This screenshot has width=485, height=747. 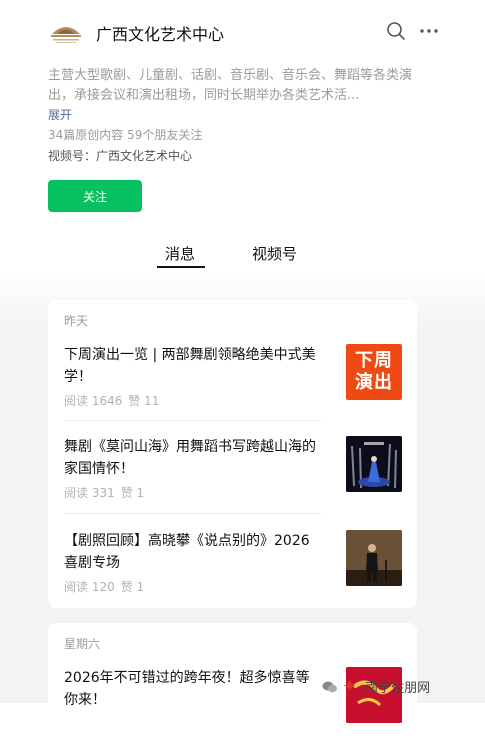 I want to click on tab-messages: 消息, so click(x=180, y=253).